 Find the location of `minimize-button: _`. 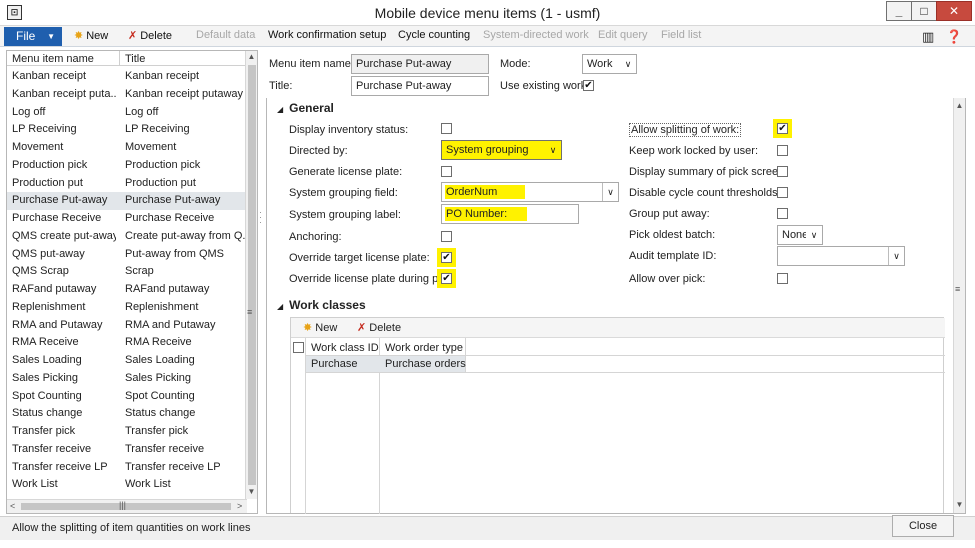

minimize-button: _ is located at coordinates (899, 11).